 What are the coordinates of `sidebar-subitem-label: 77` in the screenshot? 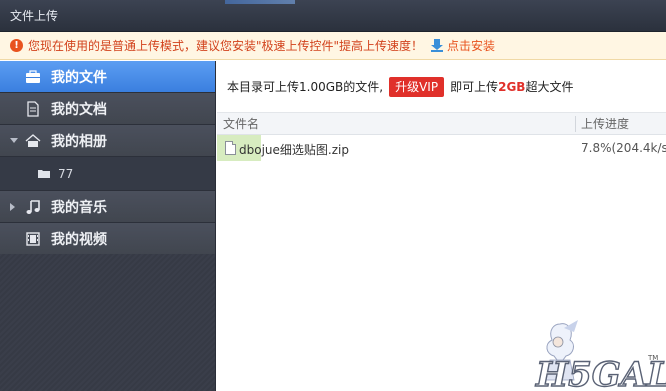 It's located at (66, 173).